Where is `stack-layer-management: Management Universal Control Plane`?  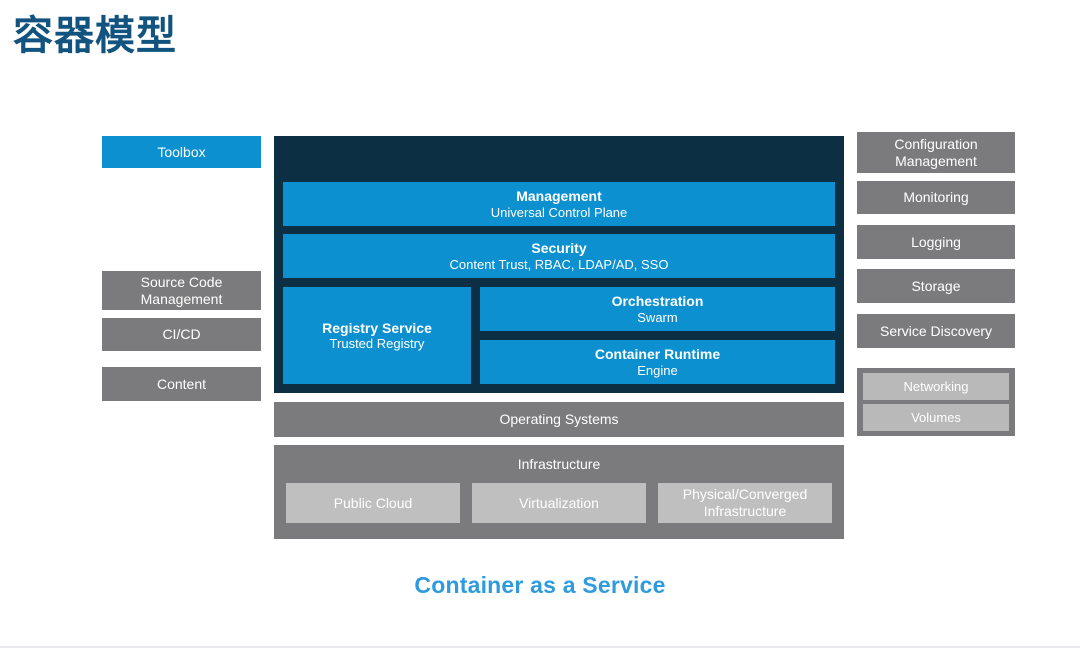 stack-layer-management: Management Universal Control Plane is located at coordinates (559, 204).